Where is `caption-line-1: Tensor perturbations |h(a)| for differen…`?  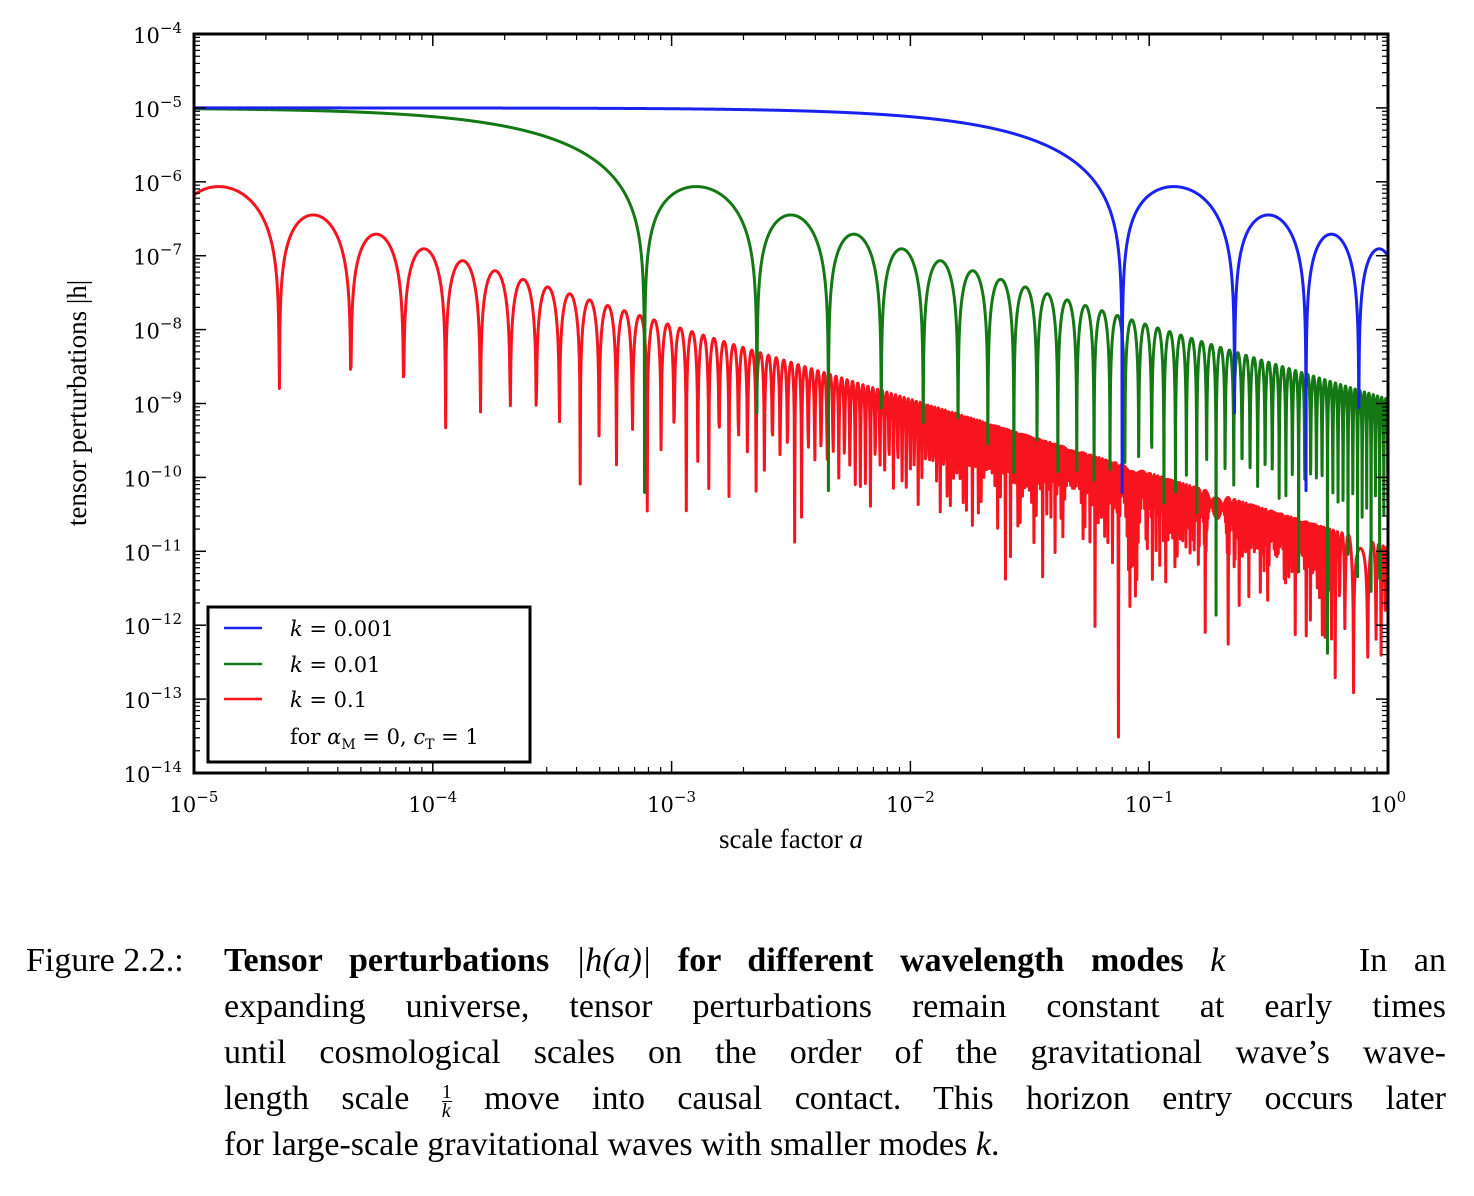 caption-line-1: Tensor perturbations |h(a)| for differen… is located at coordinates (835, 961).